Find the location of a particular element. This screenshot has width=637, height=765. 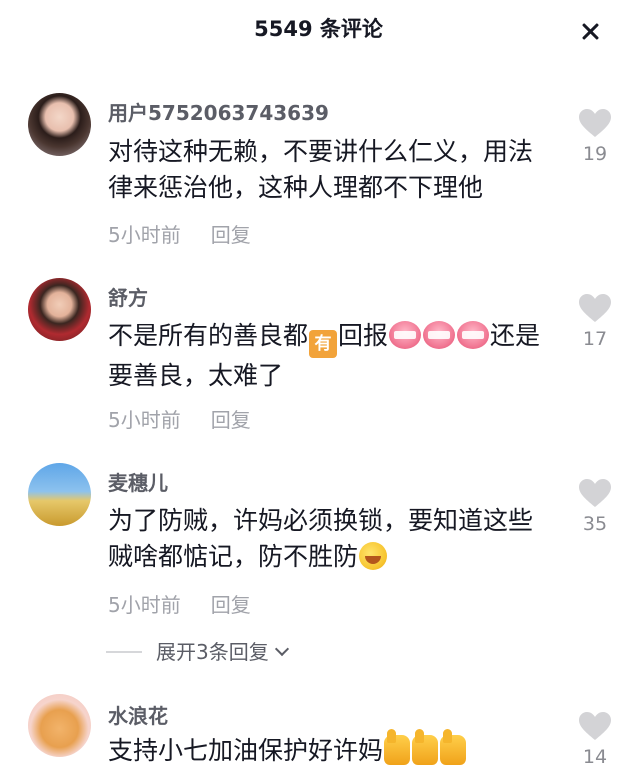

comment-username: 用户5752063743639 is located at coordinates (218, 111).